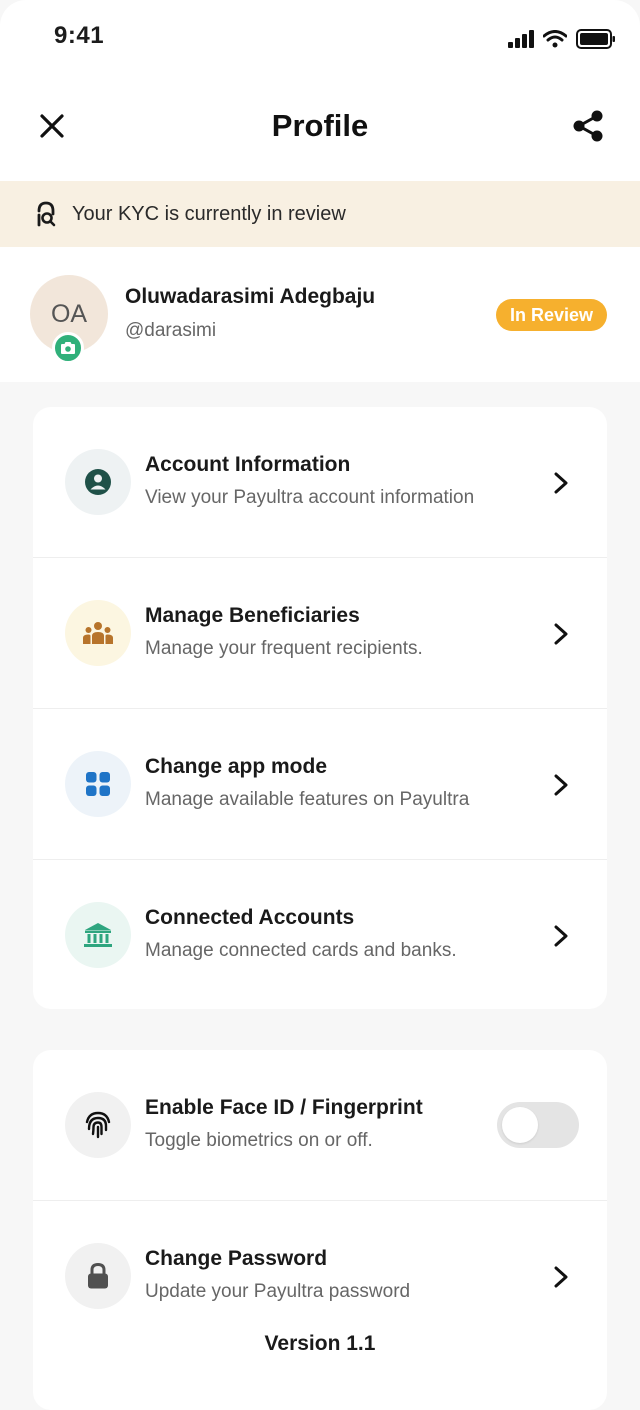  What do you see at coordinates (98, 482) in the screenshot?
I see `user-circle-icon` at bounding box center [98, 482].